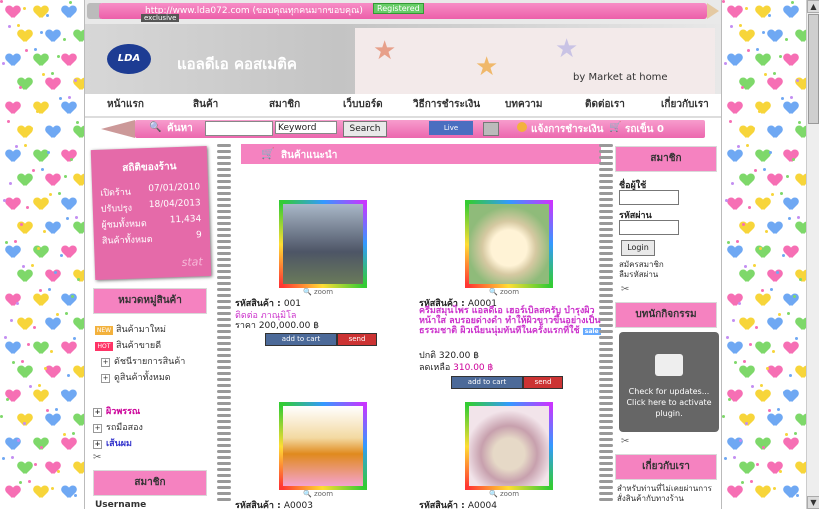  Describe the element at coordinates (638, 274) in the screenshot. I see `forgot-password-link: ลืมรหัสผ่าน` at that location.